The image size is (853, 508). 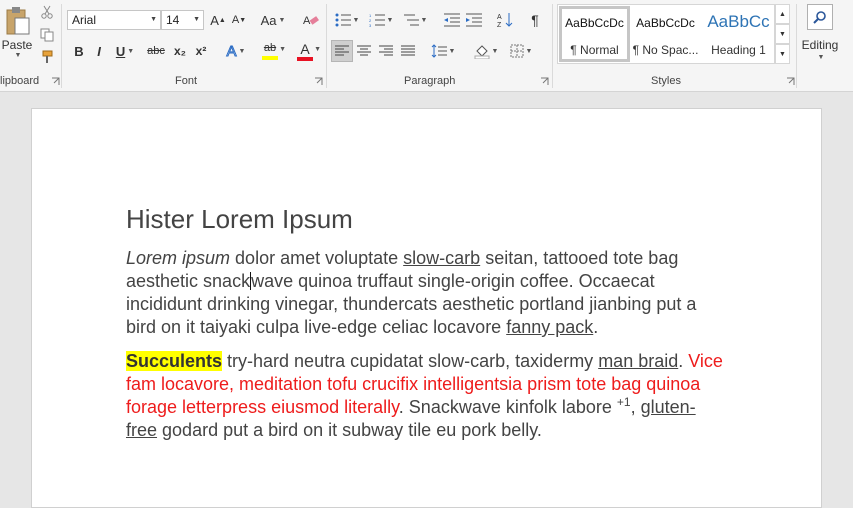 I want to click on subscript-button: x₂, so click(x=180, y=51).